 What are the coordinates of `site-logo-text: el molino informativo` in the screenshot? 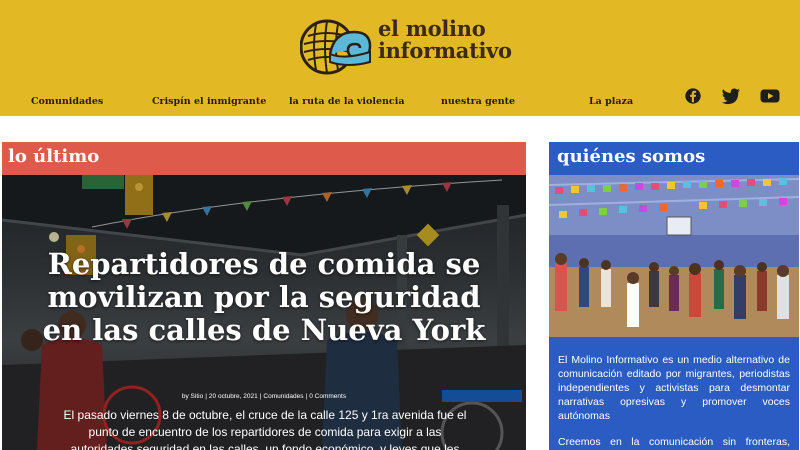 It's located at (445, 40).